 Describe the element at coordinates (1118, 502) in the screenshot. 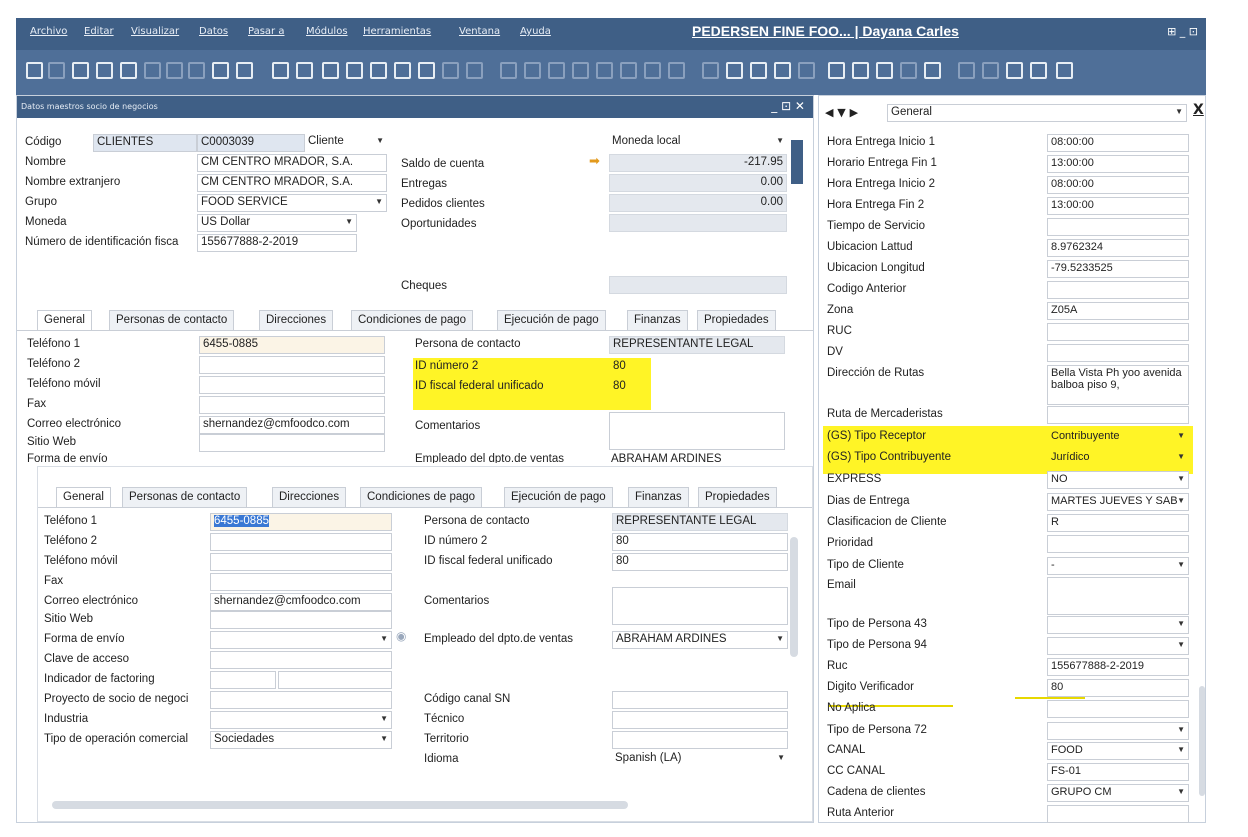

I see `udf-field: MARTES JUEVES Y SAB ▼` at that location.